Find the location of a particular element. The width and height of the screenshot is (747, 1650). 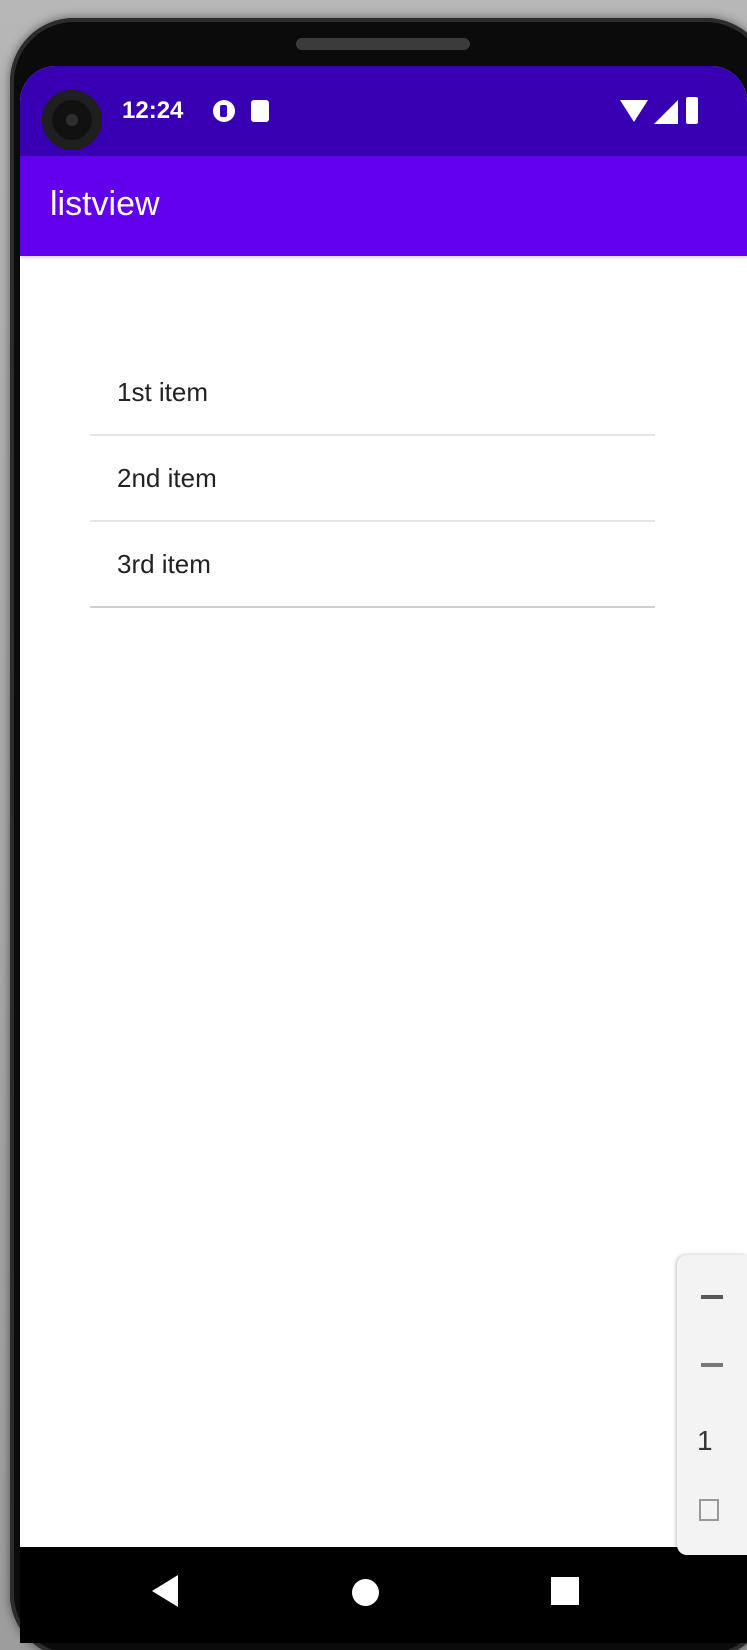

list-view: 1st item 2nd item 3rd item is located at coordinates (372, 479).